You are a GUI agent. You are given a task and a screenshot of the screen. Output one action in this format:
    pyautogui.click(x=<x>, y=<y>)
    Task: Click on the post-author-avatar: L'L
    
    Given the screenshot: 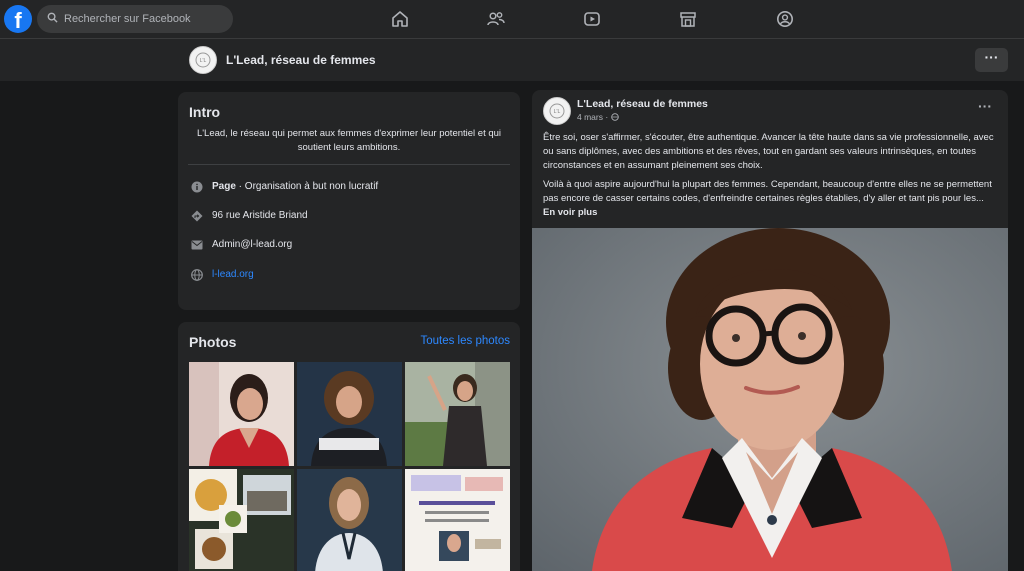 What is the action you would take?
    pyautogui.click(x=557, y=111)
    